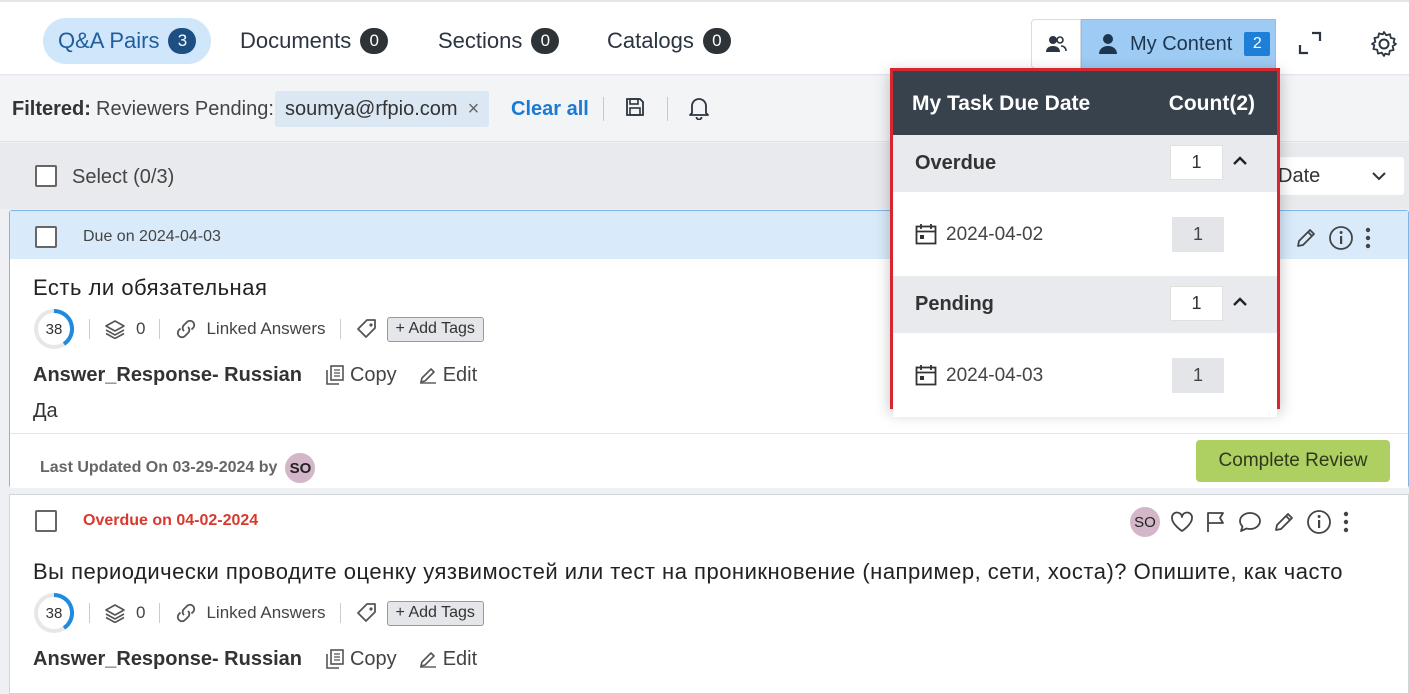 The image size is (1409, 694). I want to click on copy-label: Copy, so click(373, 374).